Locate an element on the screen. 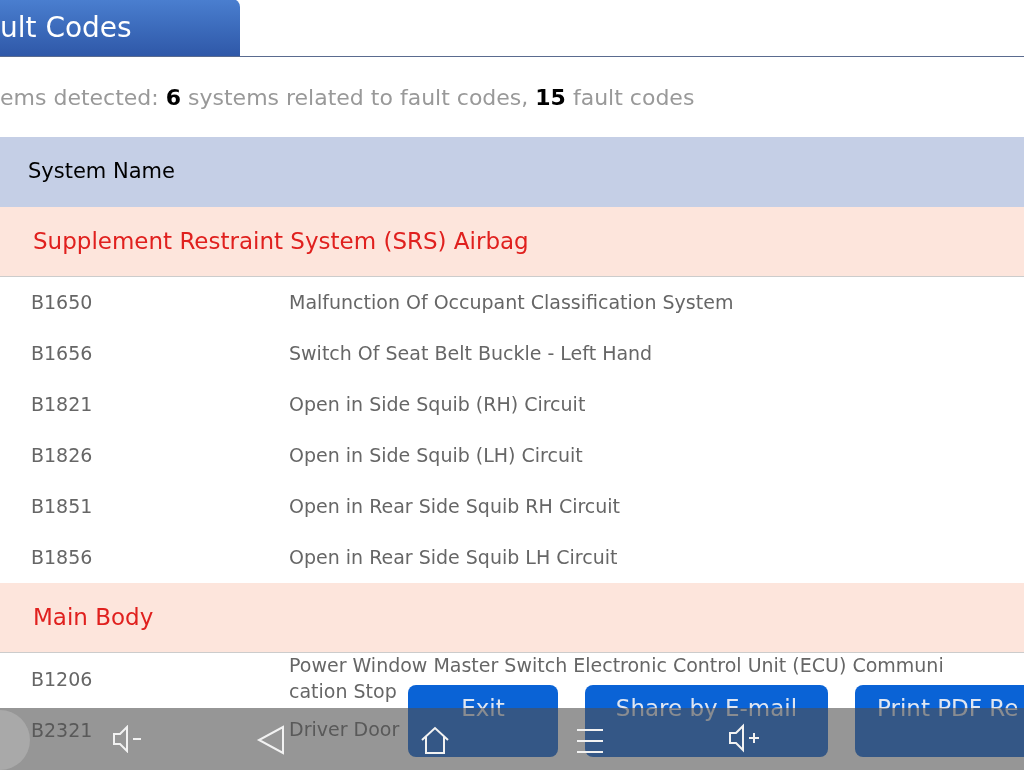  menu-icon is located at coordinates (590, 741).